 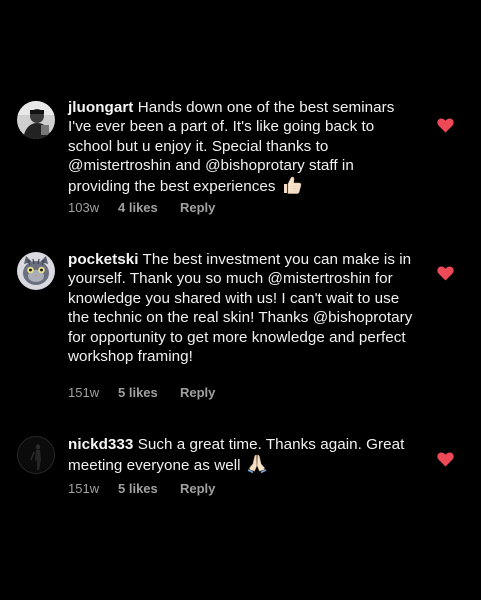 What do you see at coordinates (84, 207) in the screenshot?
I see `comment-time: 103w` at bounding box center [84, 207].